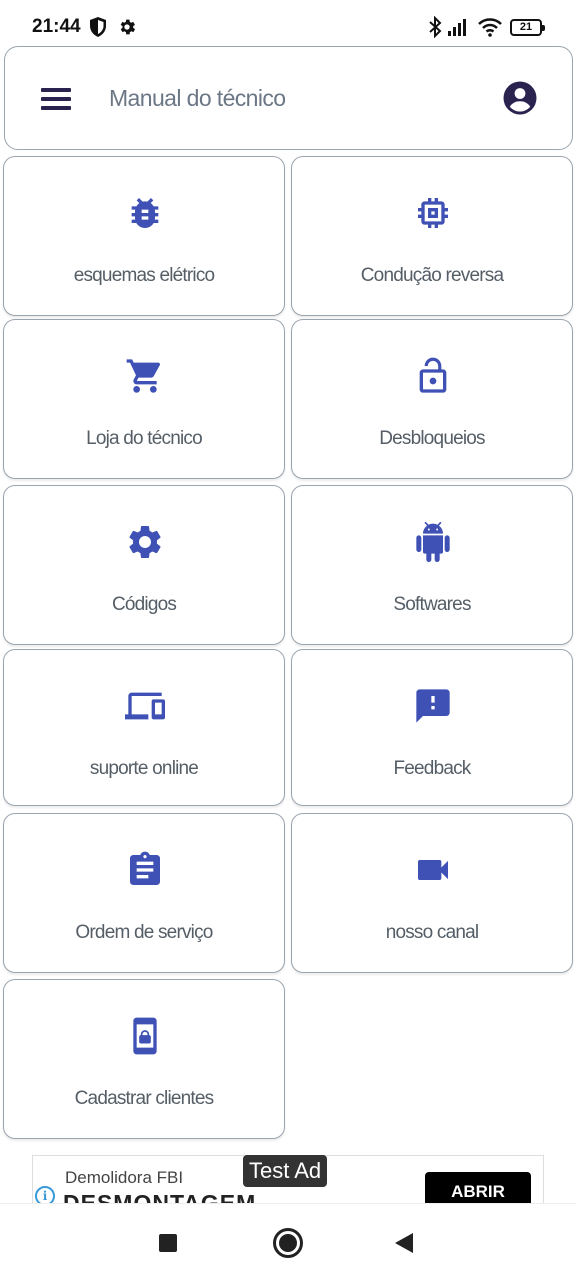 Image resolution: width=576 pixels, height=1280 pixels. What do you see at coordinates (285, 1171) in the screenshot?
I see `test-ad-badge: Test Ad` at bounding box center [285, 1171].